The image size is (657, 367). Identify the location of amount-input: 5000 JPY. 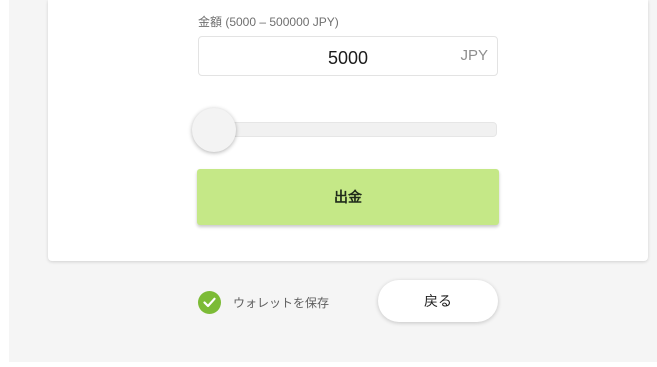
(348, 56).